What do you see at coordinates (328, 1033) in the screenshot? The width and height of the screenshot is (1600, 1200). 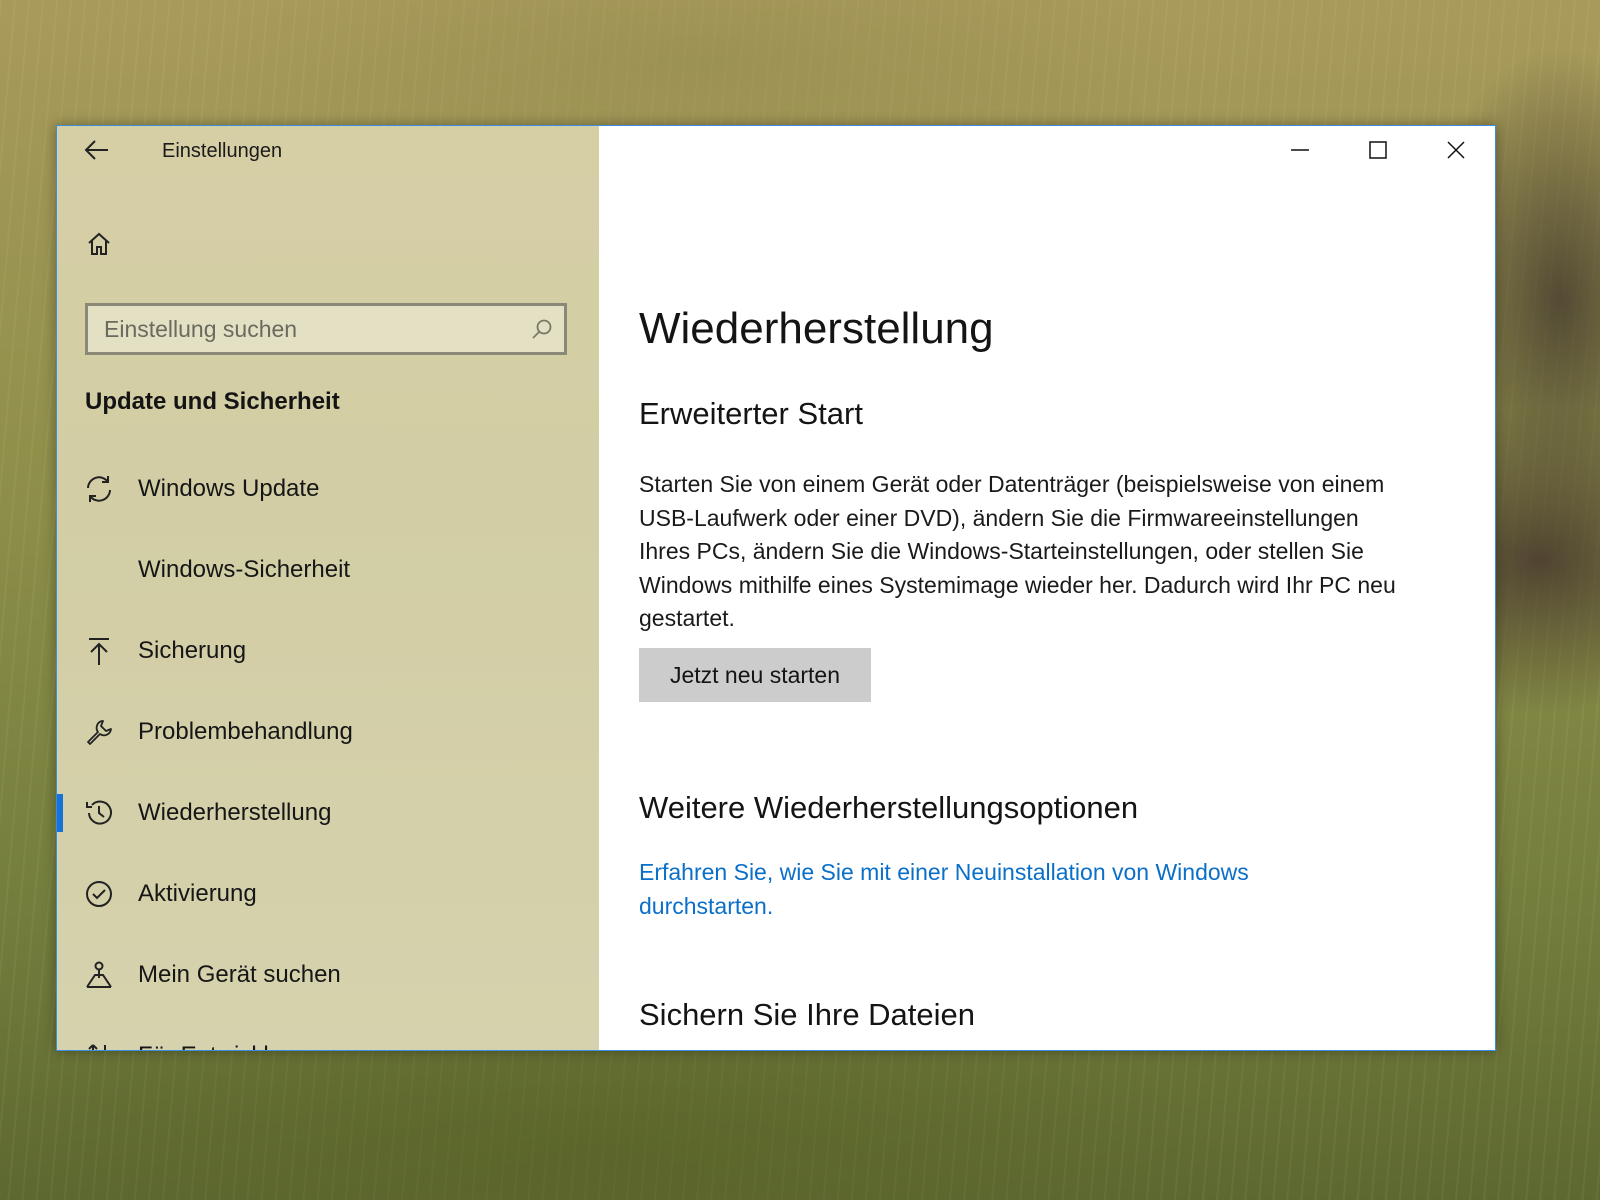 I see `sidebar-item-developers: Für Entwickler` at bounding box center [328, 1033].